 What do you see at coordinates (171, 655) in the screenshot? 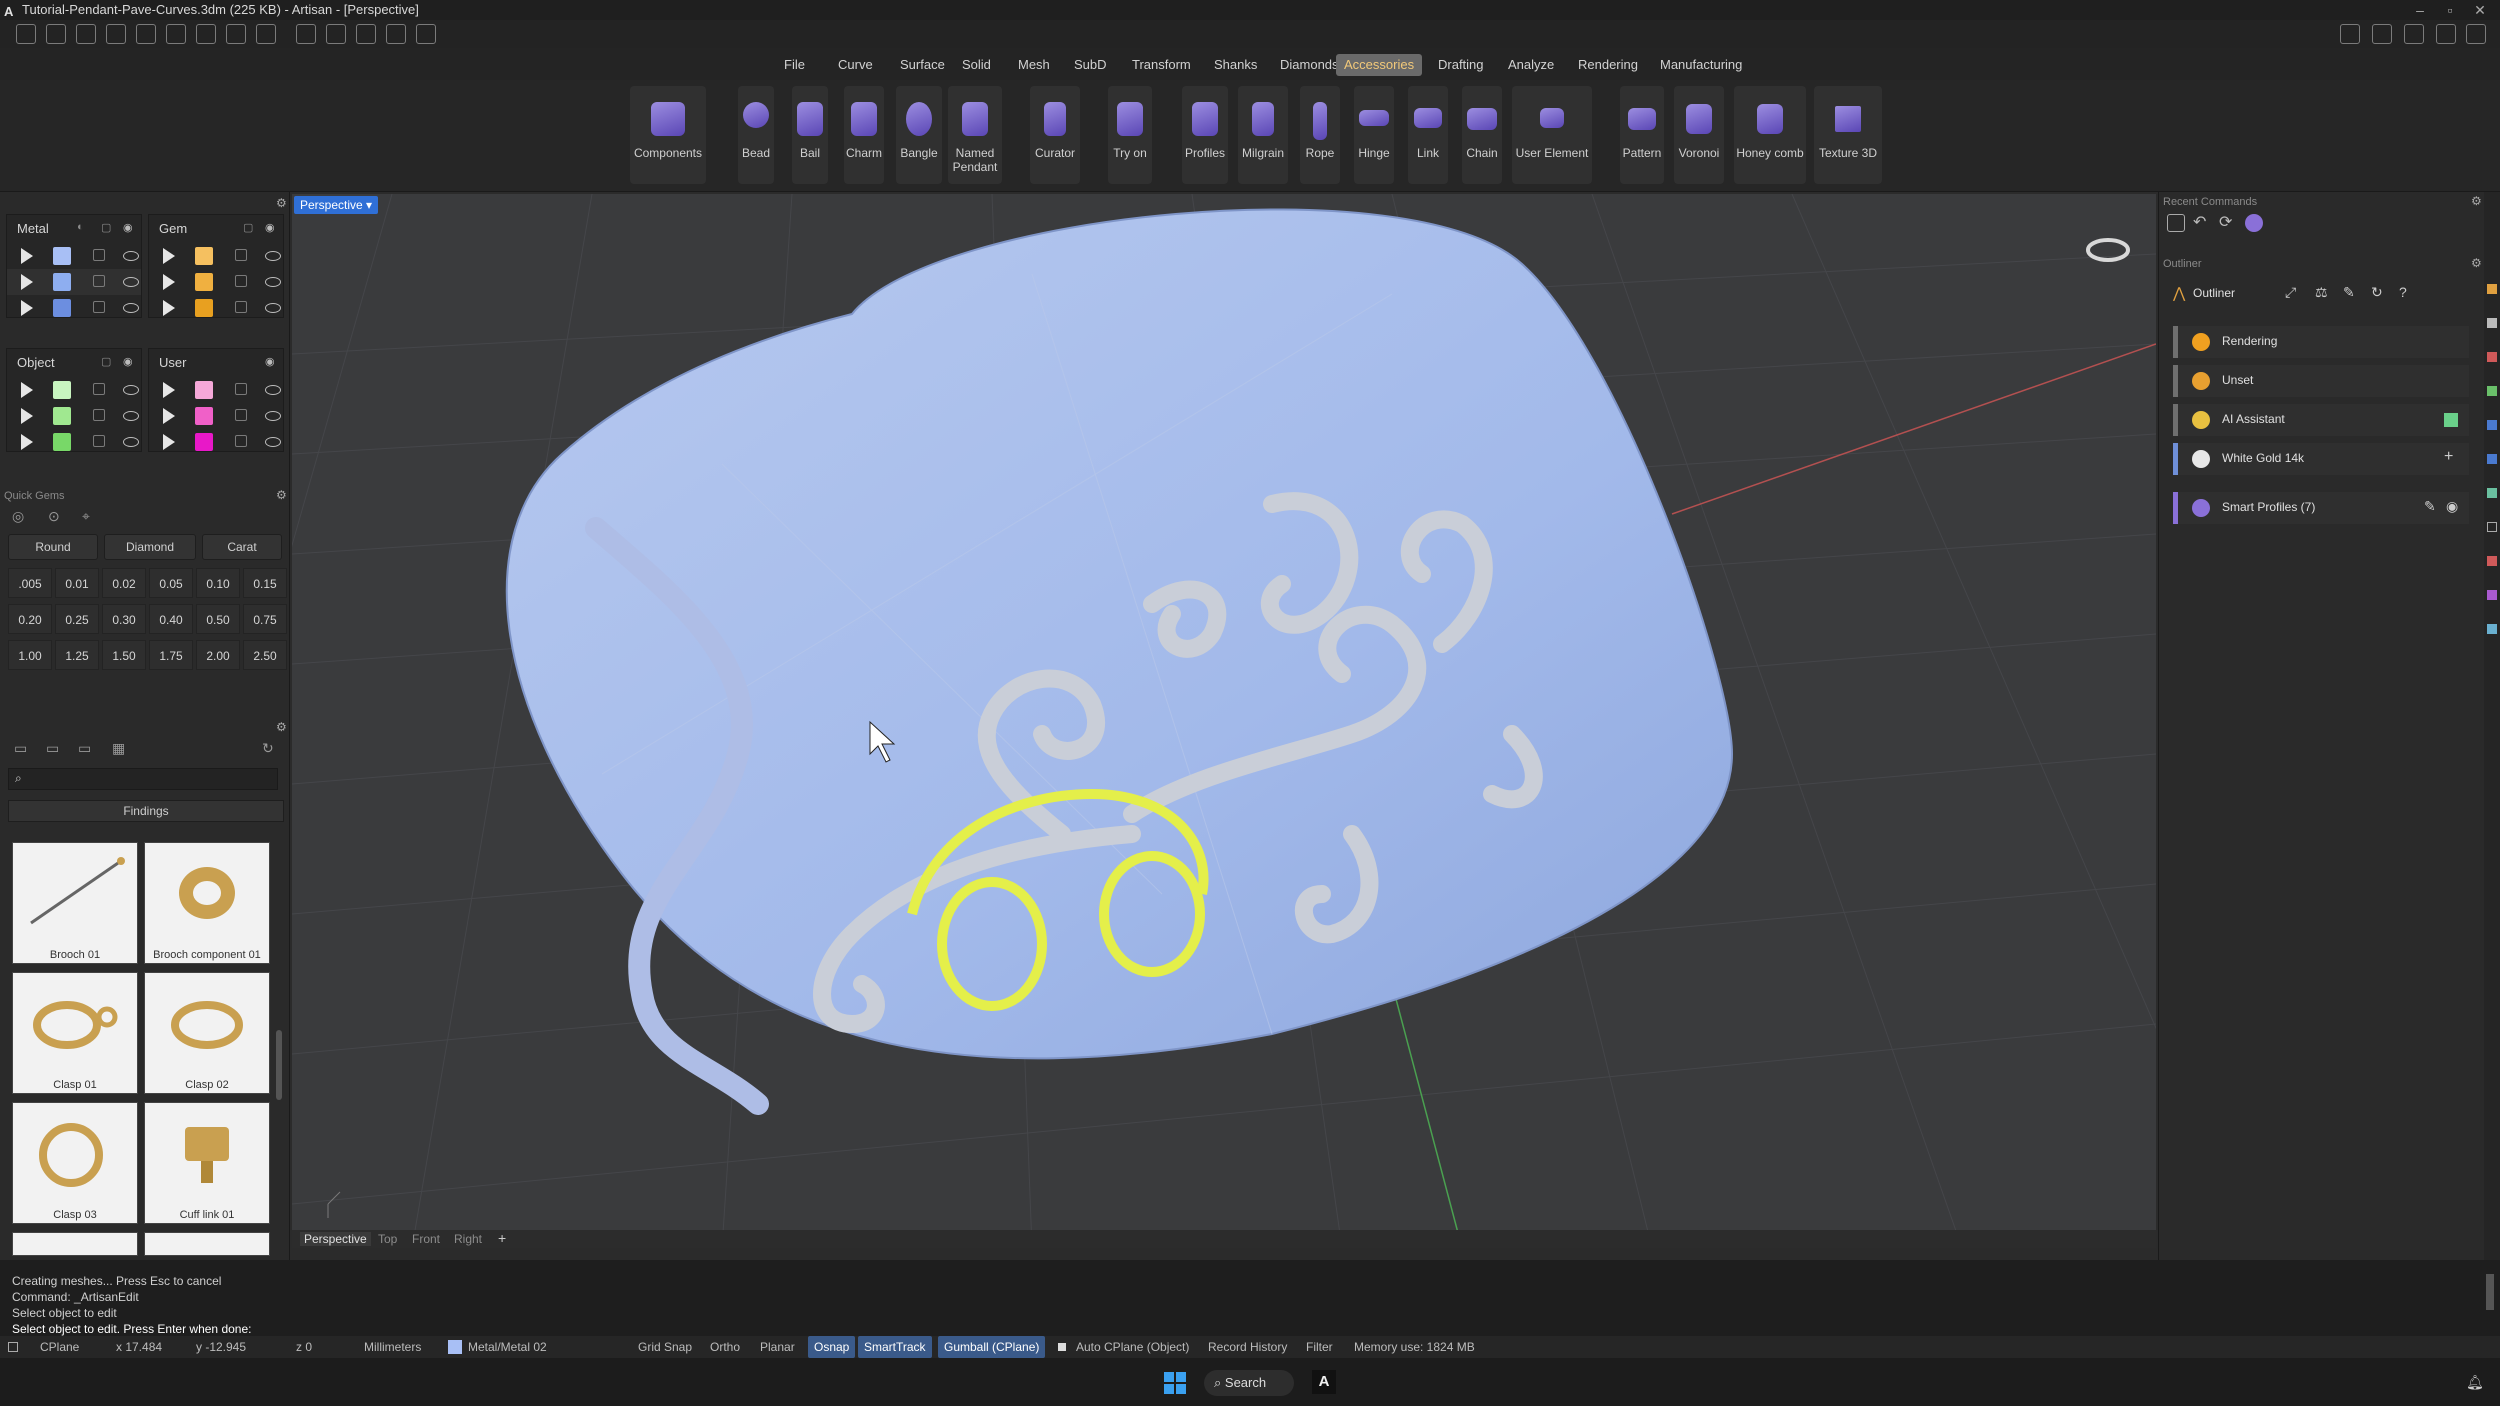
I see `gem-size-cell: 1.75` at bounding box center [171, 655].